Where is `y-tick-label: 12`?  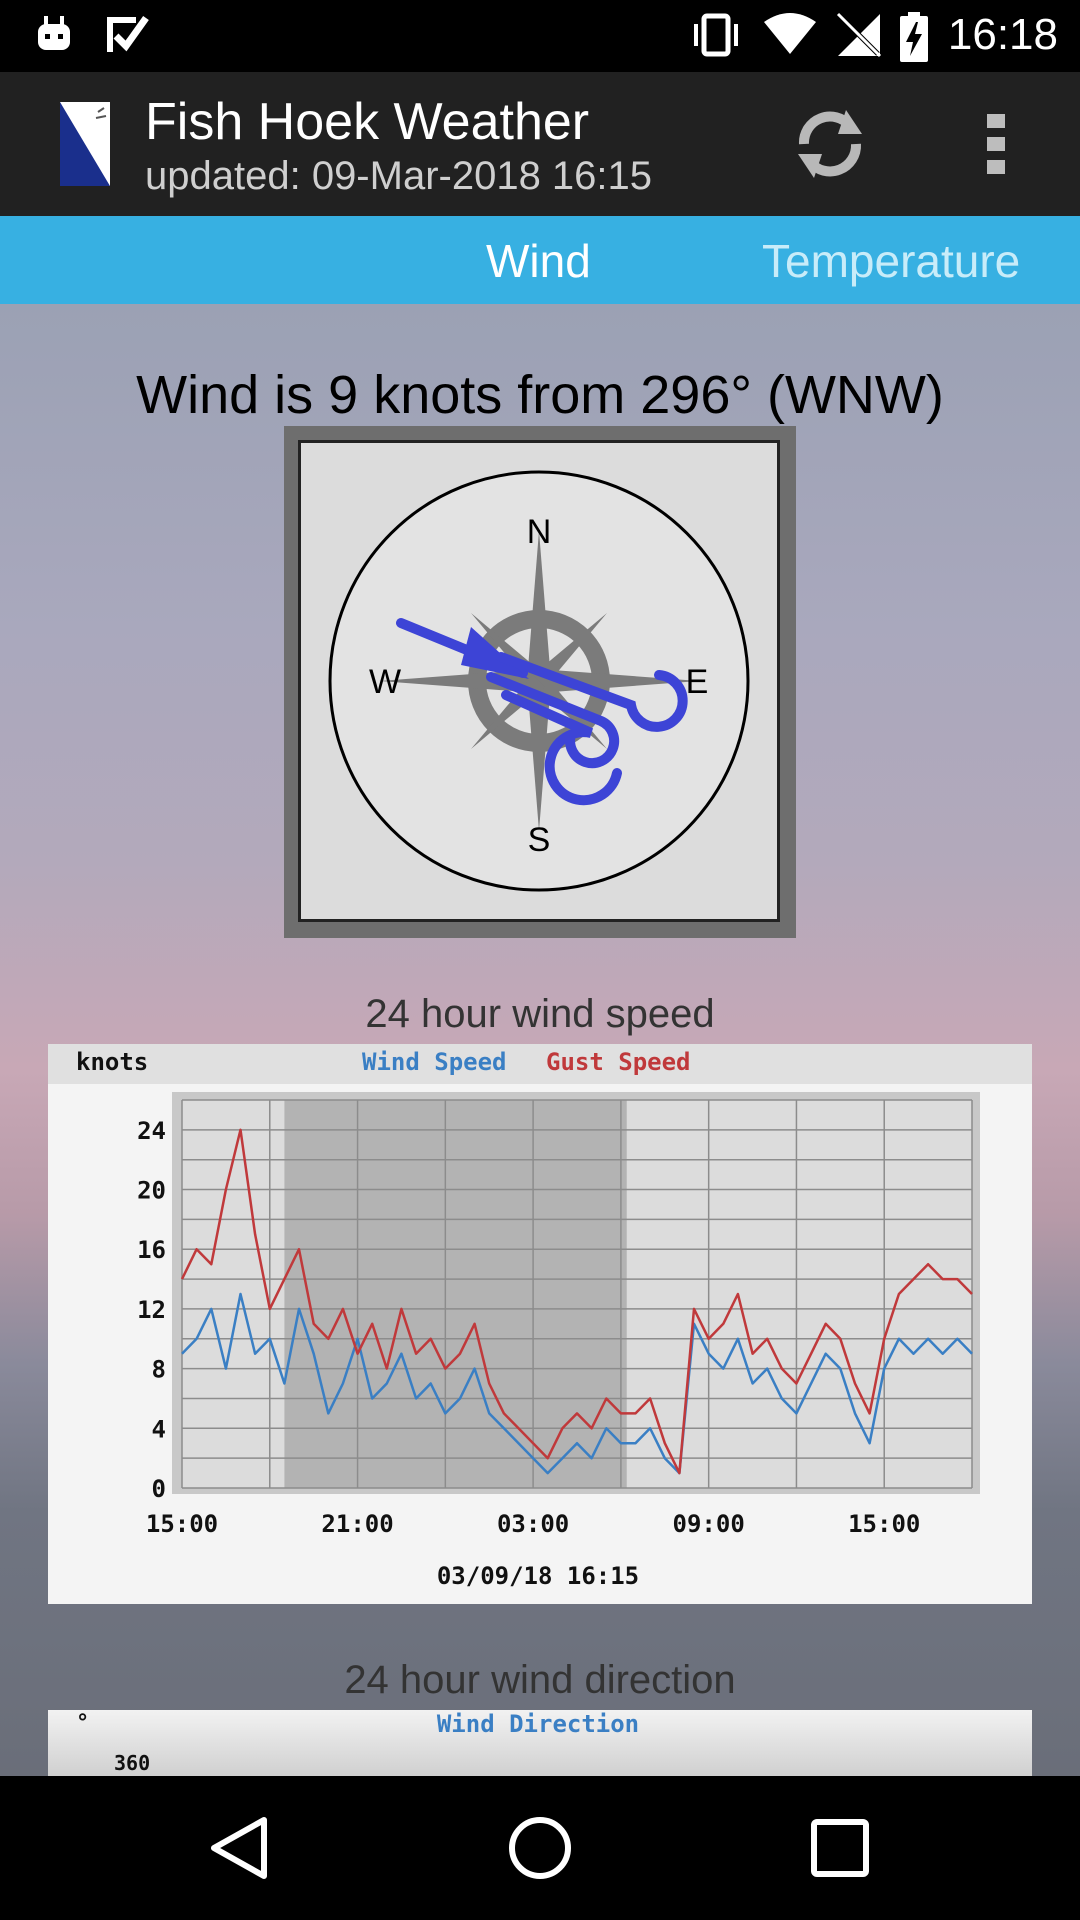 y-tick-label: 12 is located at coordinates (151, 1310).